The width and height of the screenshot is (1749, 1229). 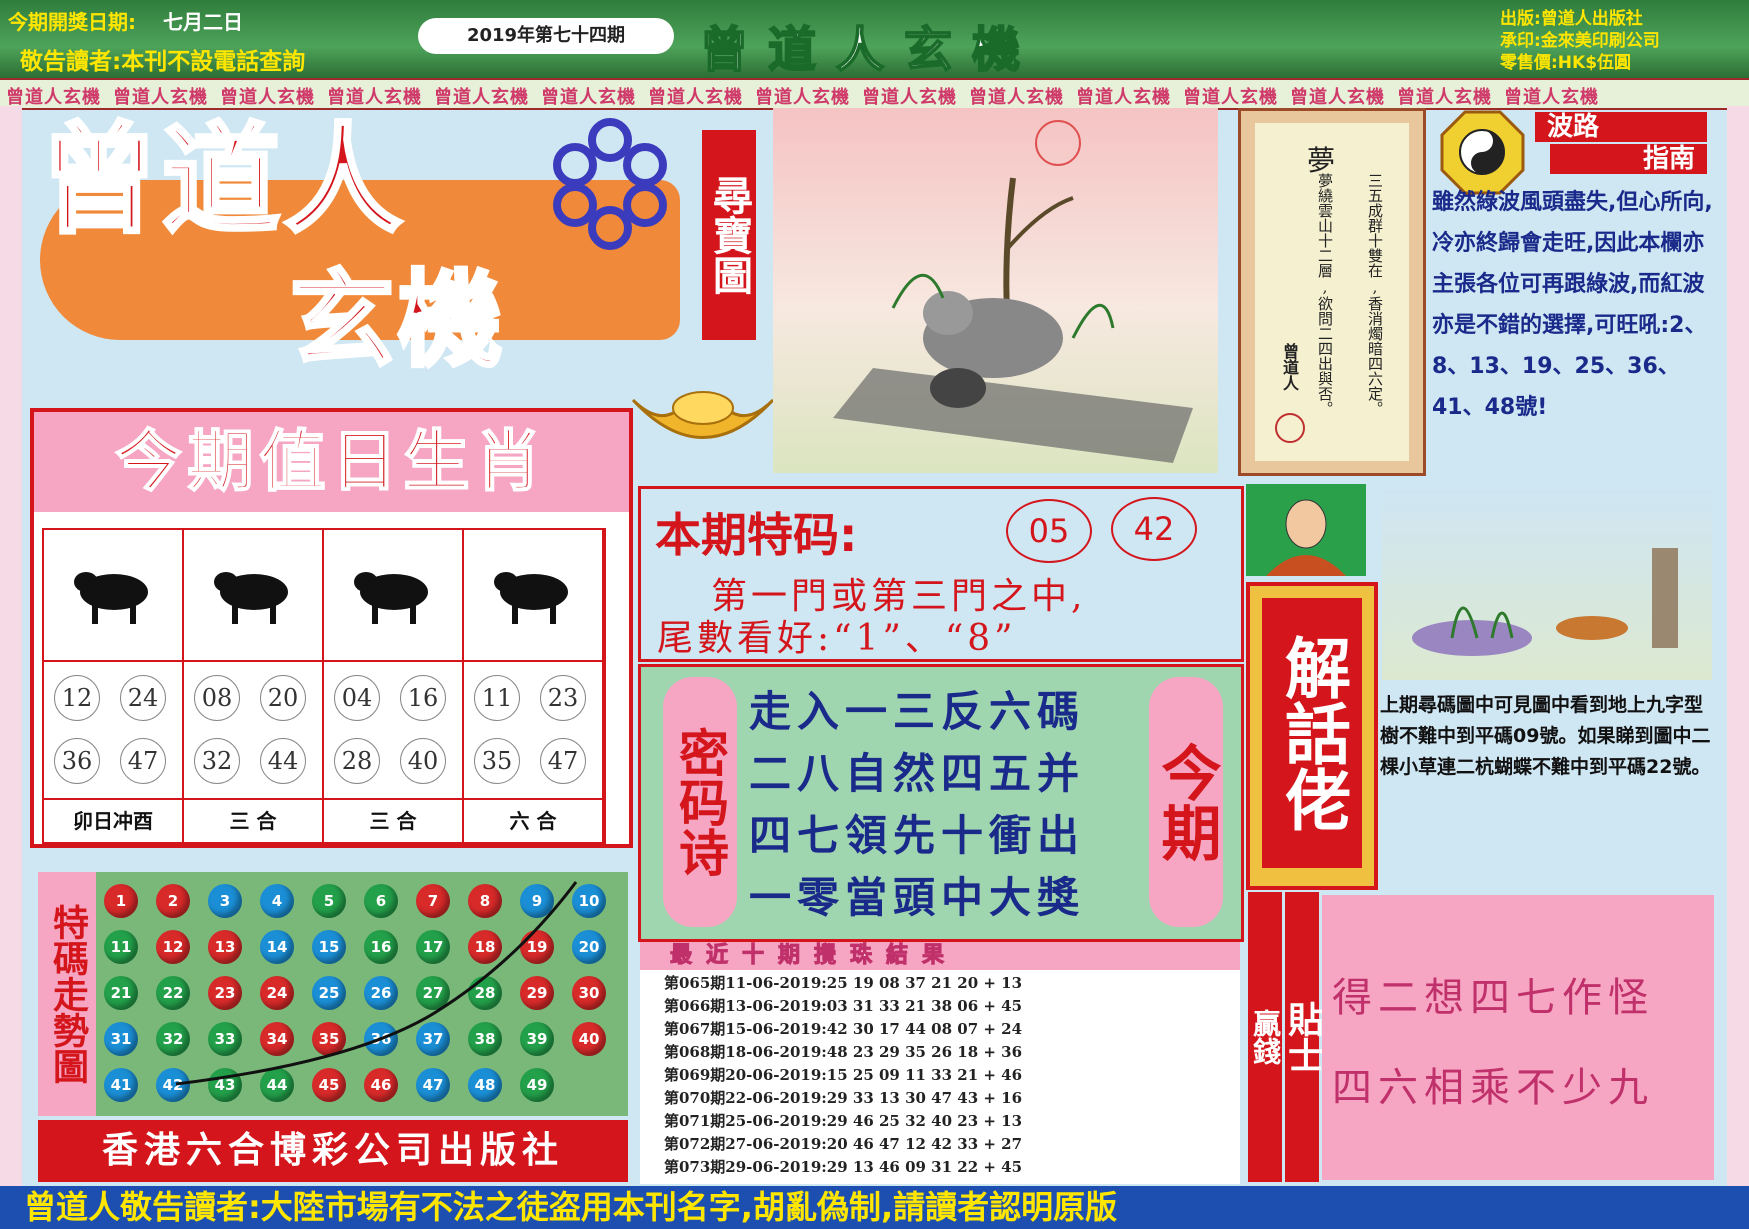 I want to click on special-num-2: 42, so click(x=1154, y=529).